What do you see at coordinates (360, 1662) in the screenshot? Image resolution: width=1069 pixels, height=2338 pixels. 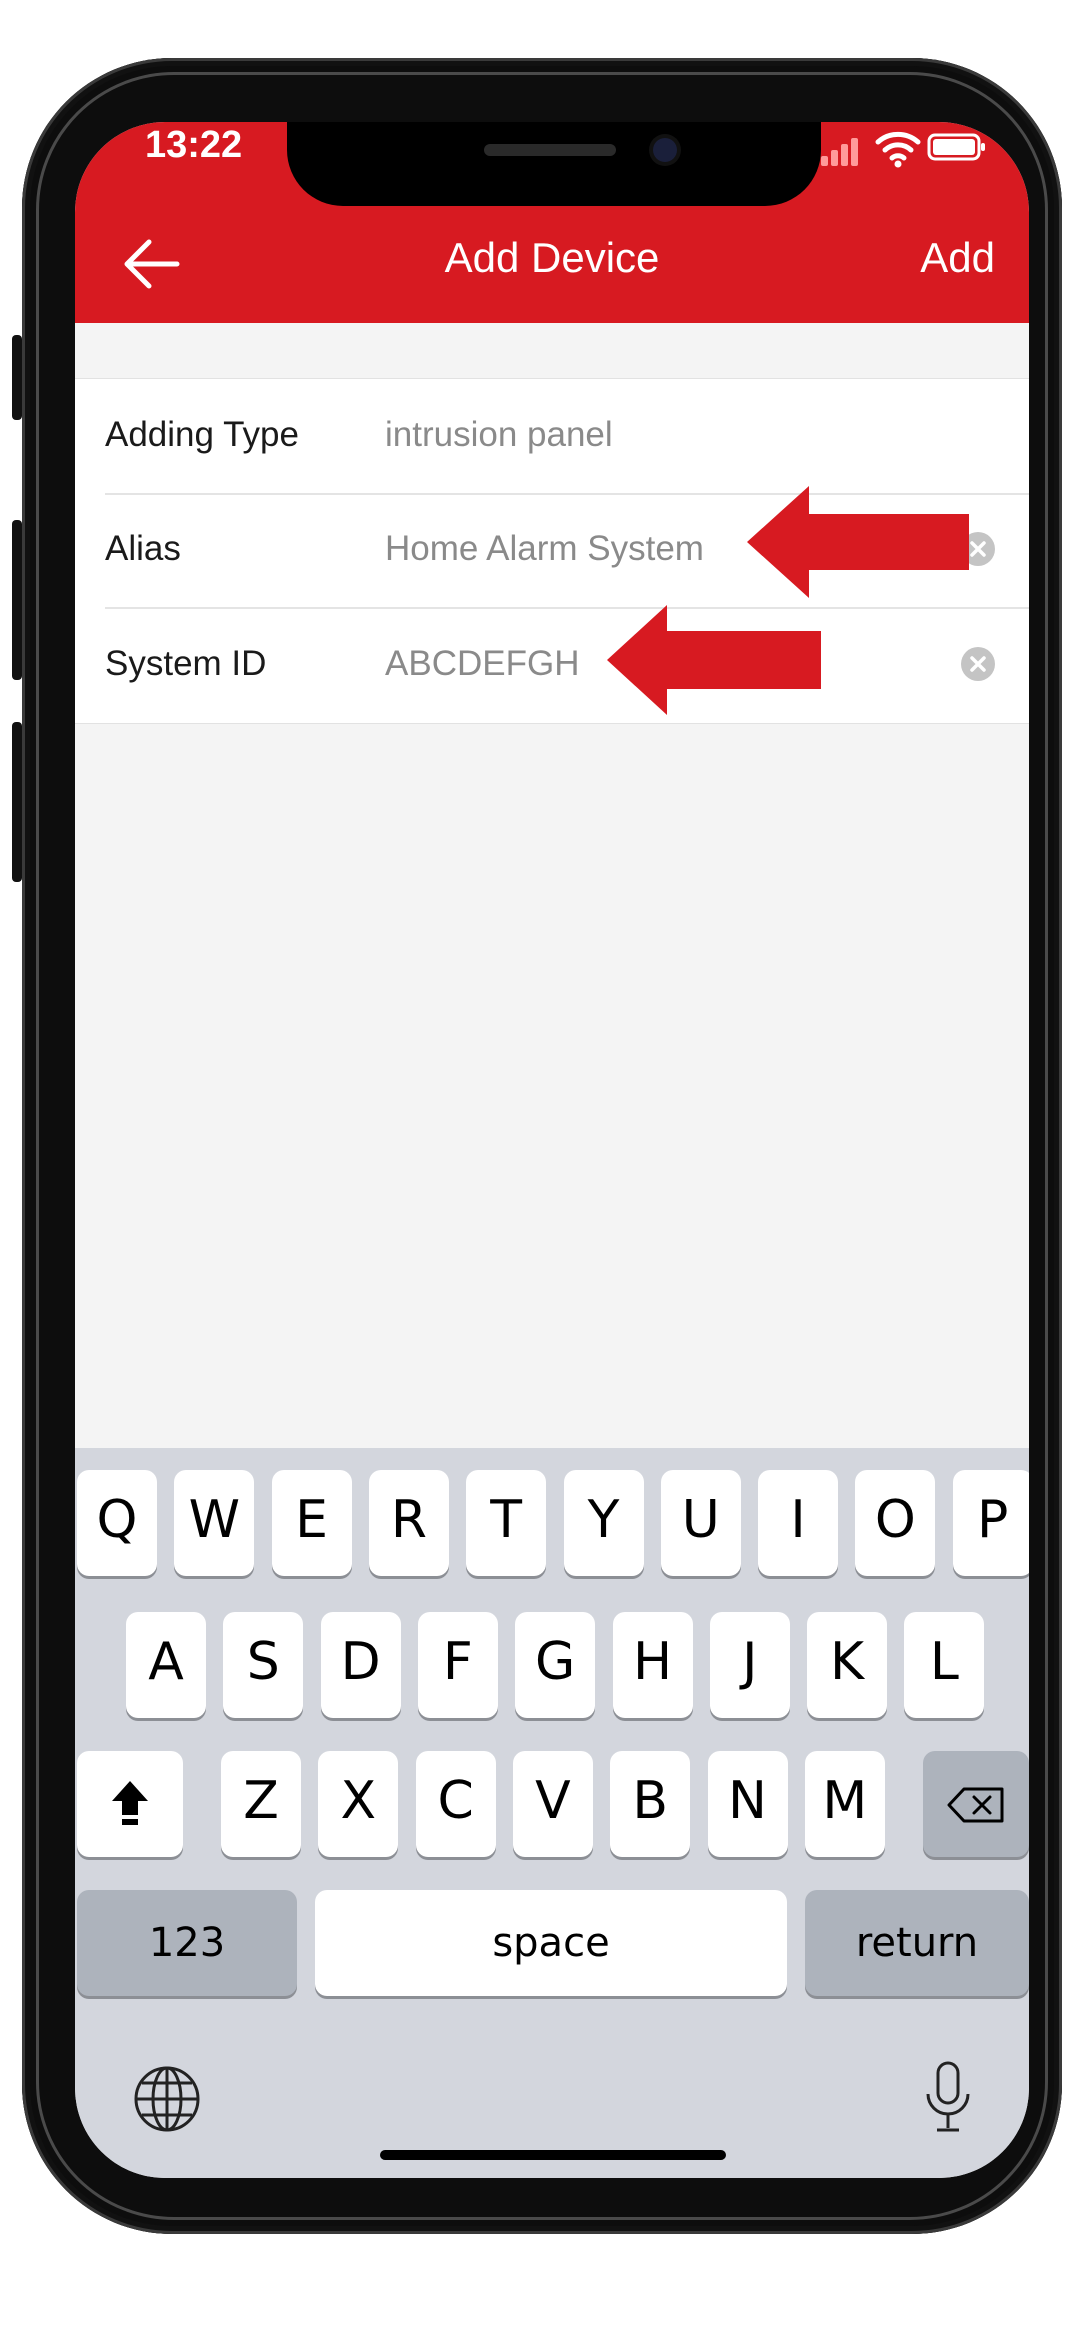 I see `key-label: D` at bounding box center [360, 1662].